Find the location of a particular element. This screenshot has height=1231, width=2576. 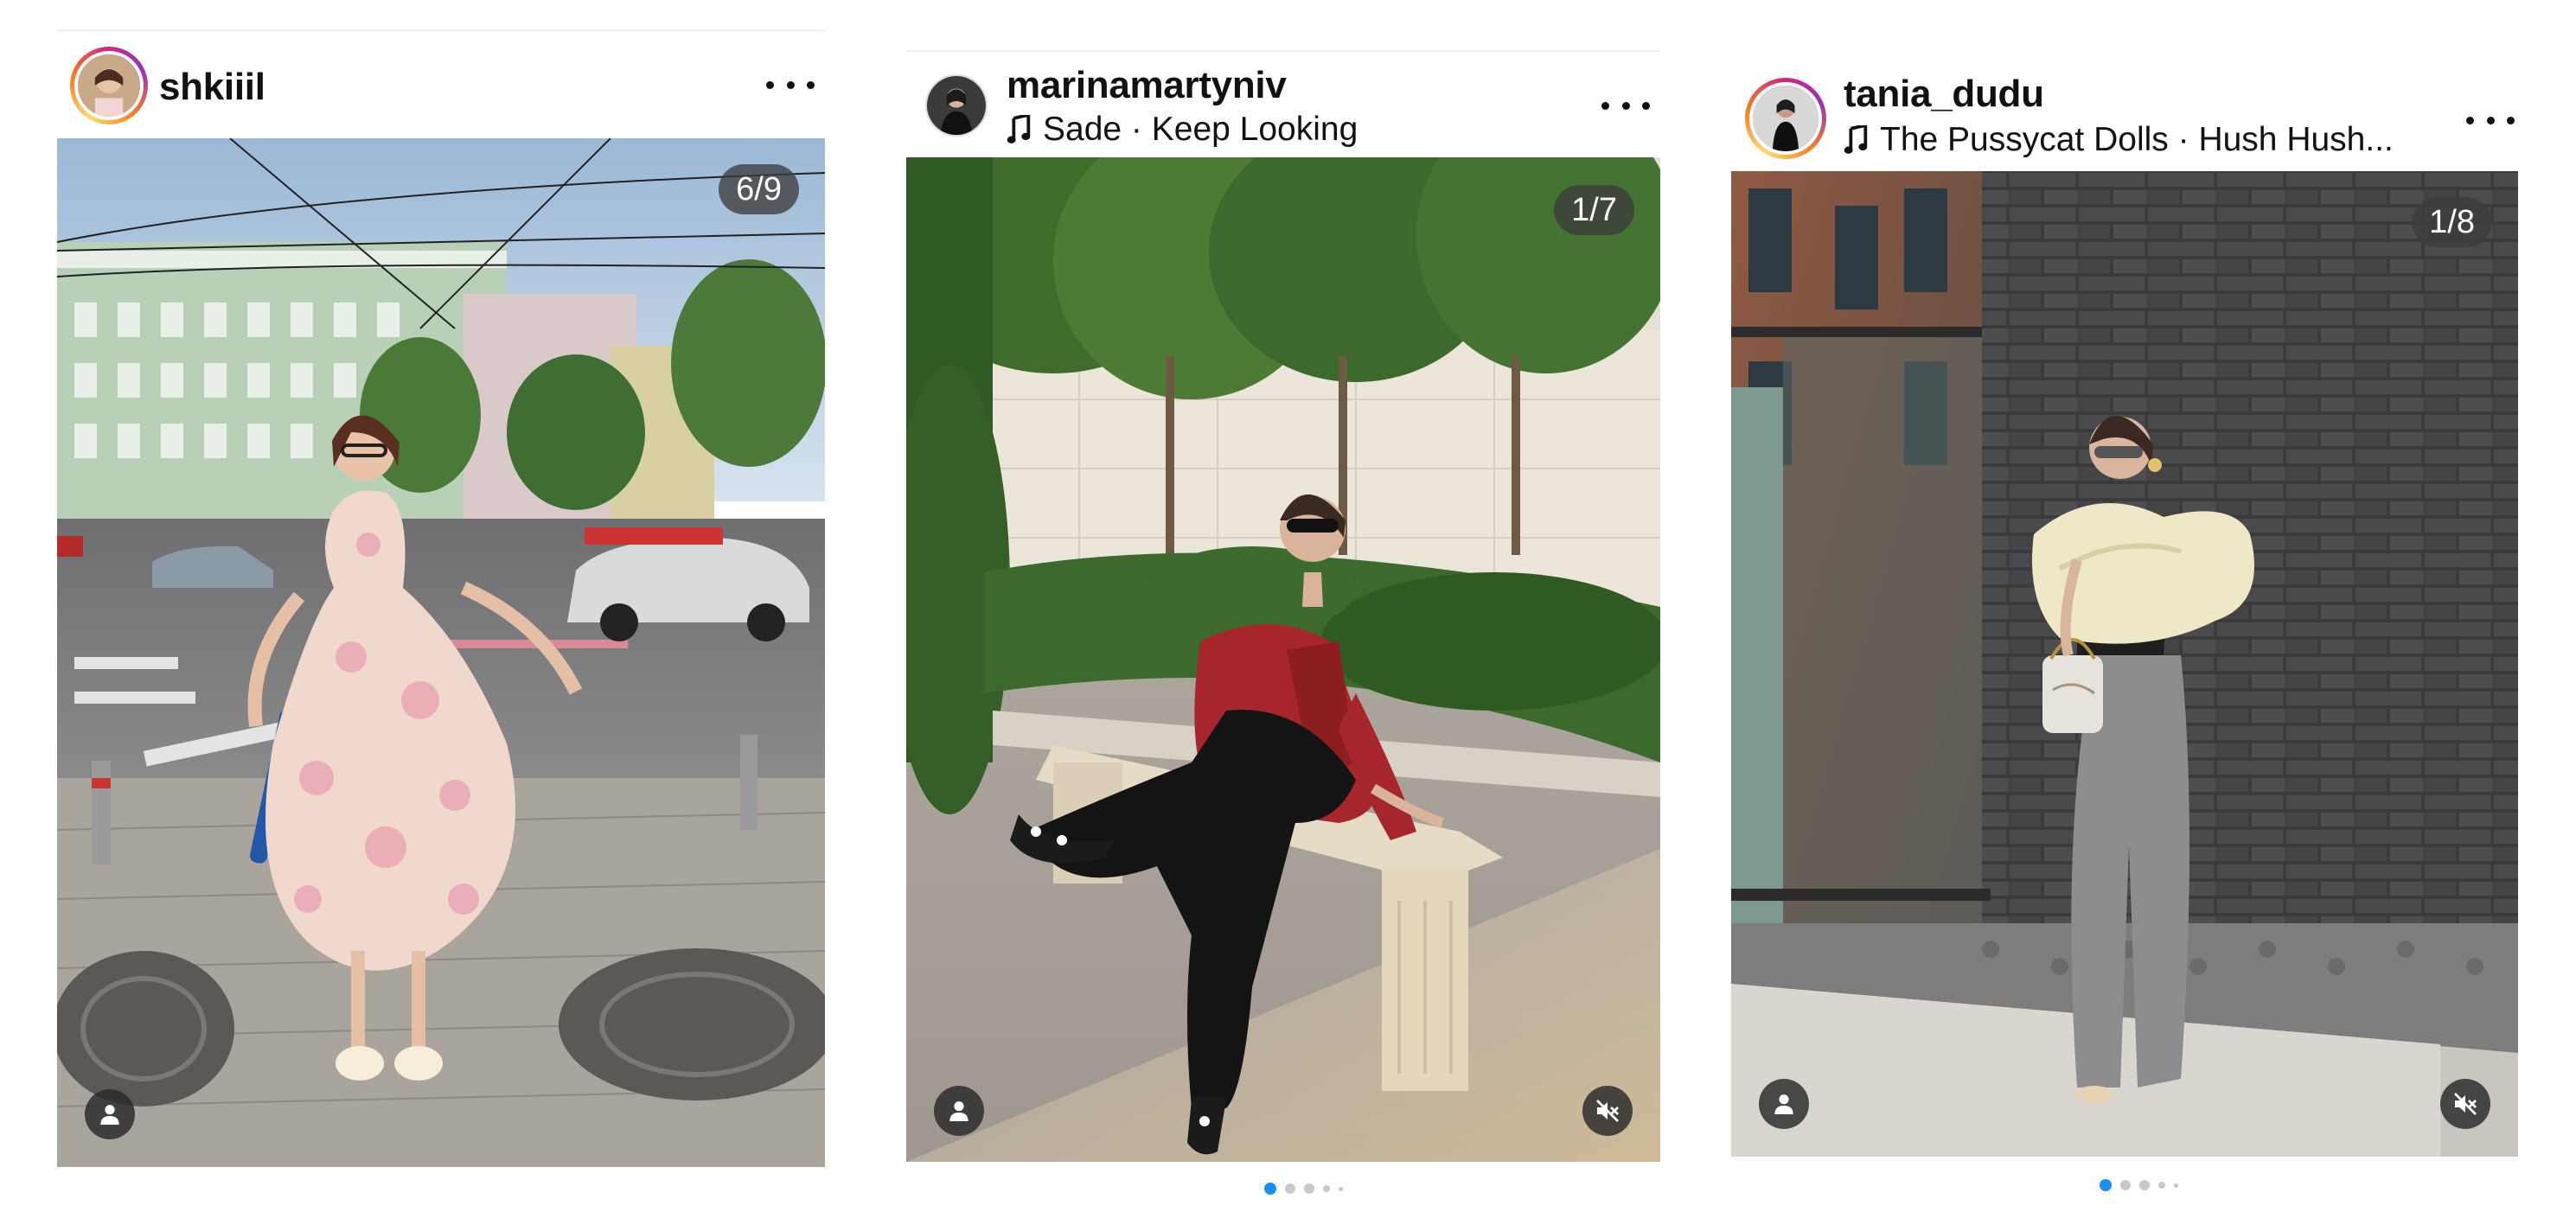

audio-track: Sade · Keep Looking is located at coordinates (1183, 130).